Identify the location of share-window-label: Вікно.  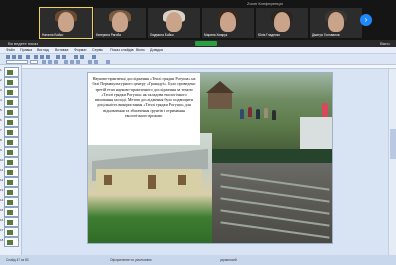
(385, 43).